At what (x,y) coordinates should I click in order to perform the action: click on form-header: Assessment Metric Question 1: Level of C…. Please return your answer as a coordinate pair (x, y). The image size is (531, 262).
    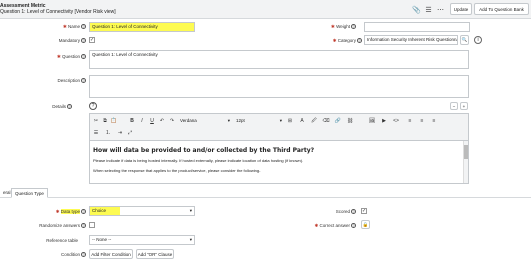
    Looking at the image, I should click on (265, 9).